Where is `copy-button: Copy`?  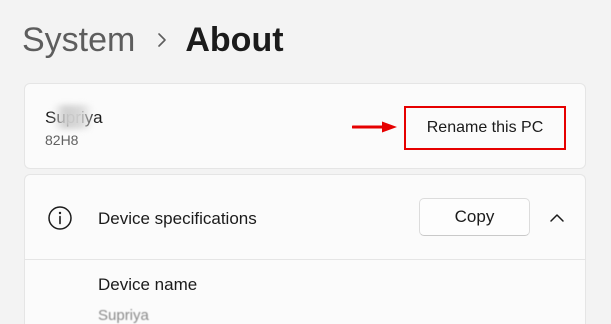
copy-button: Copy is located at coordinates (474, 217).